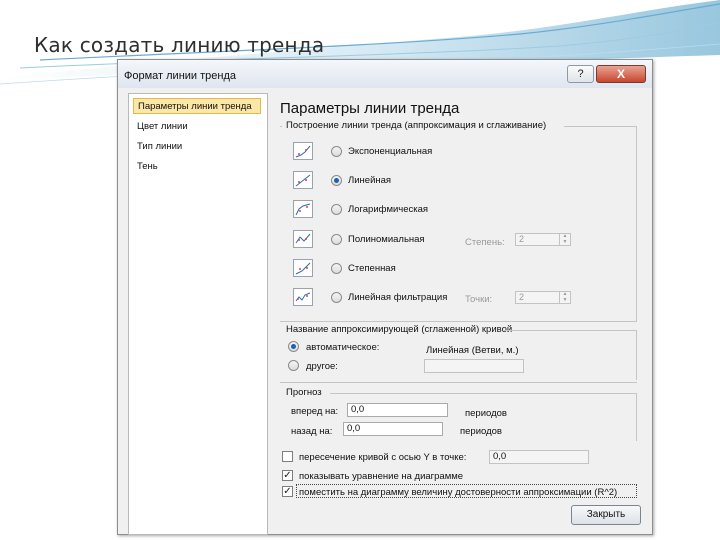  What do you see at coordinates (336, 297) in the screenshot?
I see `moving-average-radio` at bounding box center [336, 297].